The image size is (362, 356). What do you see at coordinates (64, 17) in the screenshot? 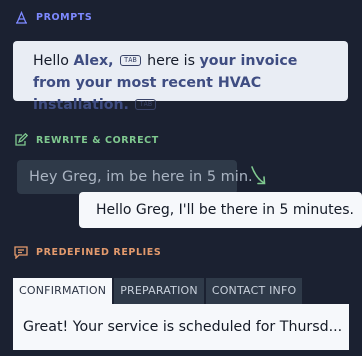
I see `prompts-title-label: PROMPTS` at bounding box center [64, 17].